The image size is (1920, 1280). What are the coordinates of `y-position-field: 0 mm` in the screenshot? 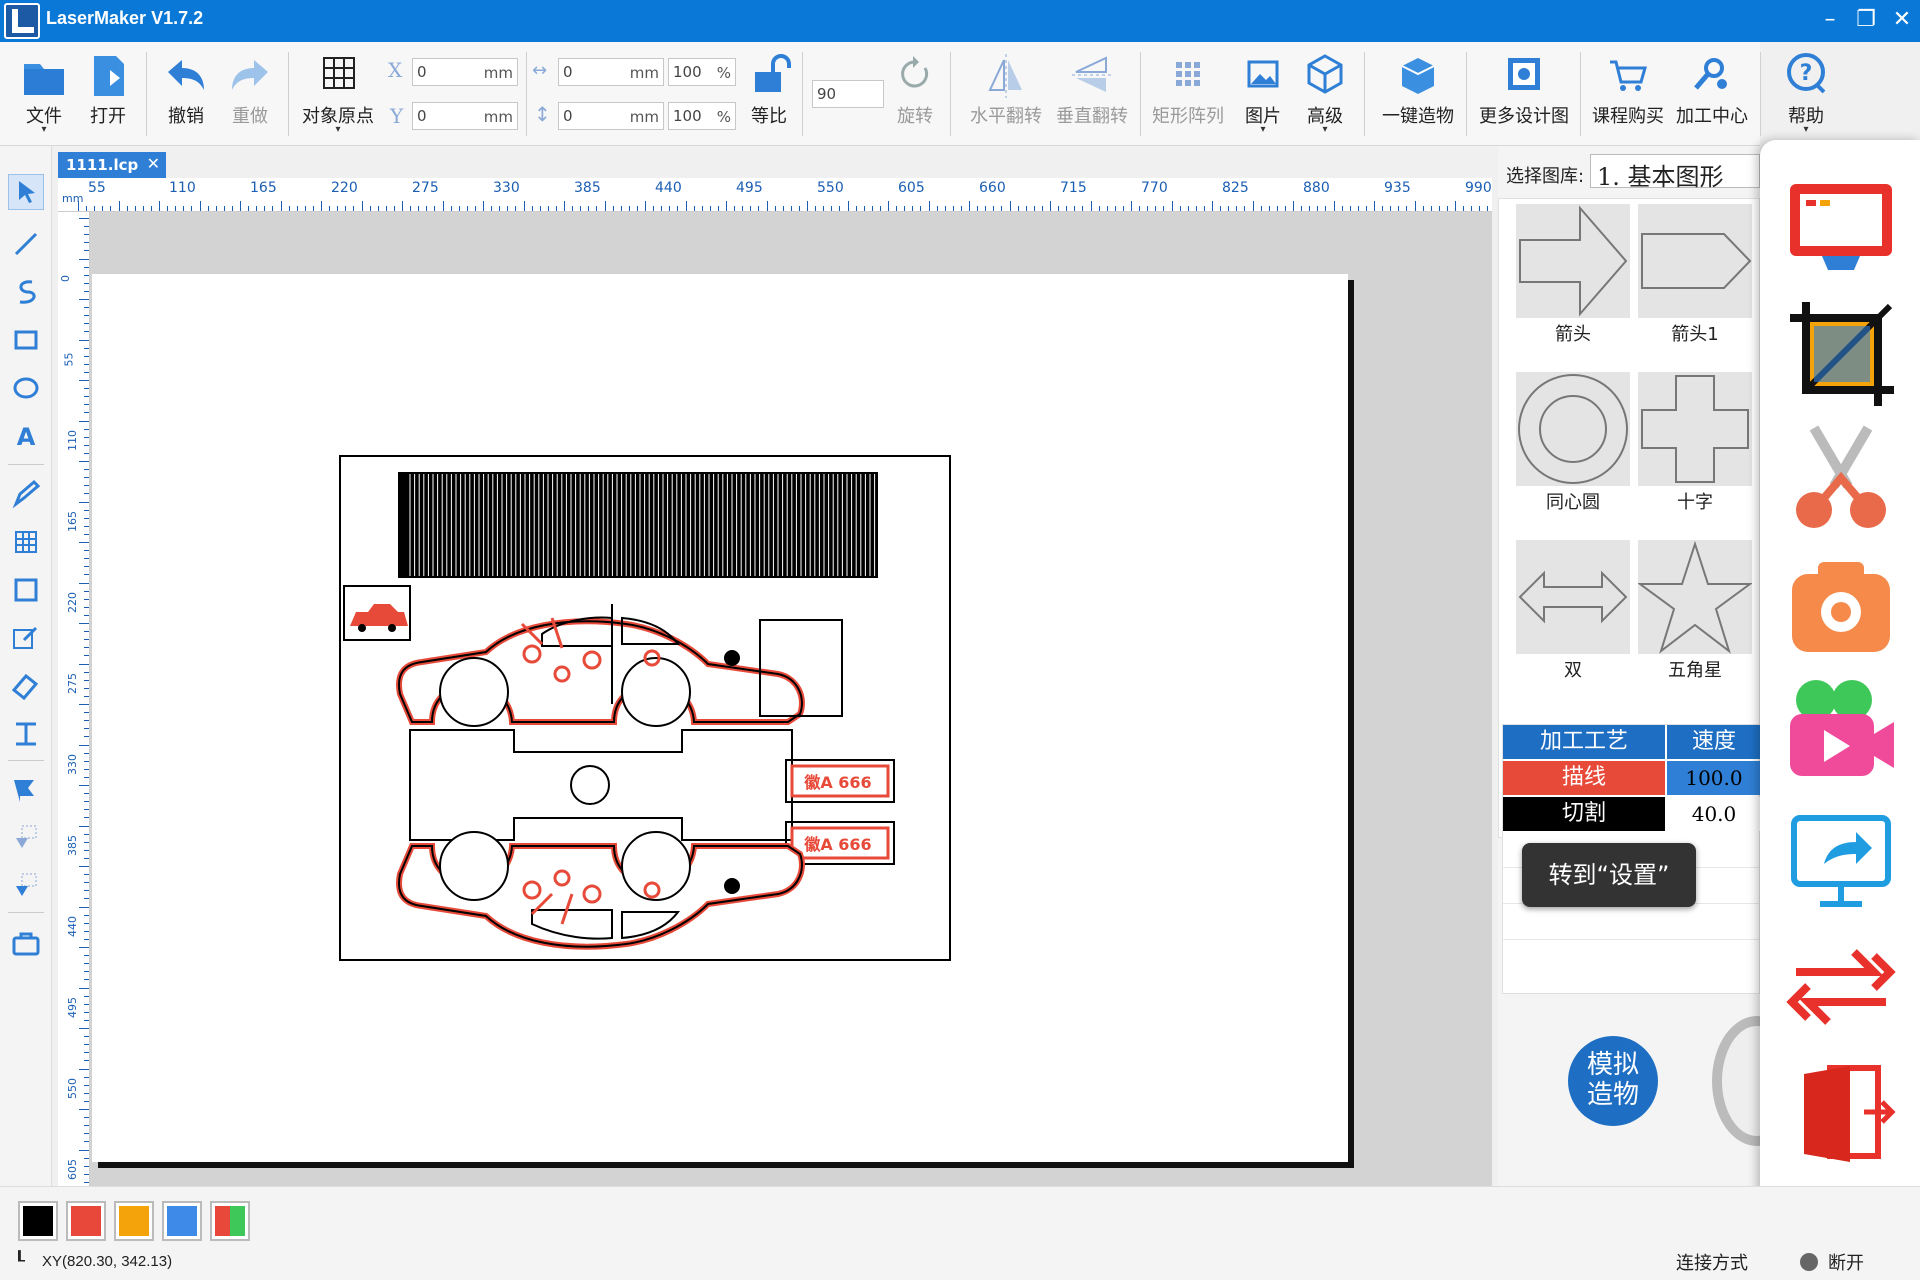 It's located at (465, 116).